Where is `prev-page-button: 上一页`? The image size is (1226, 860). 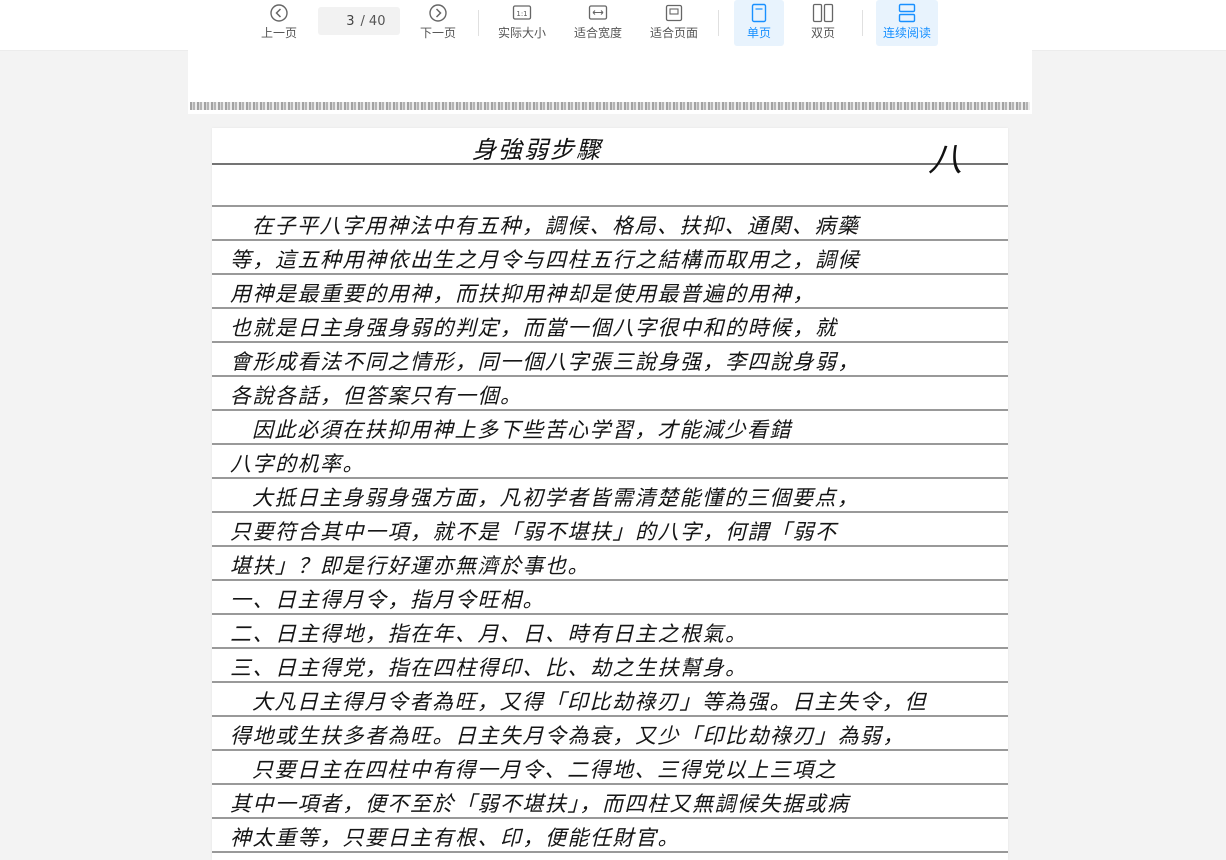
prev-page-button: 上一页 is located at coordinates (279, 23).